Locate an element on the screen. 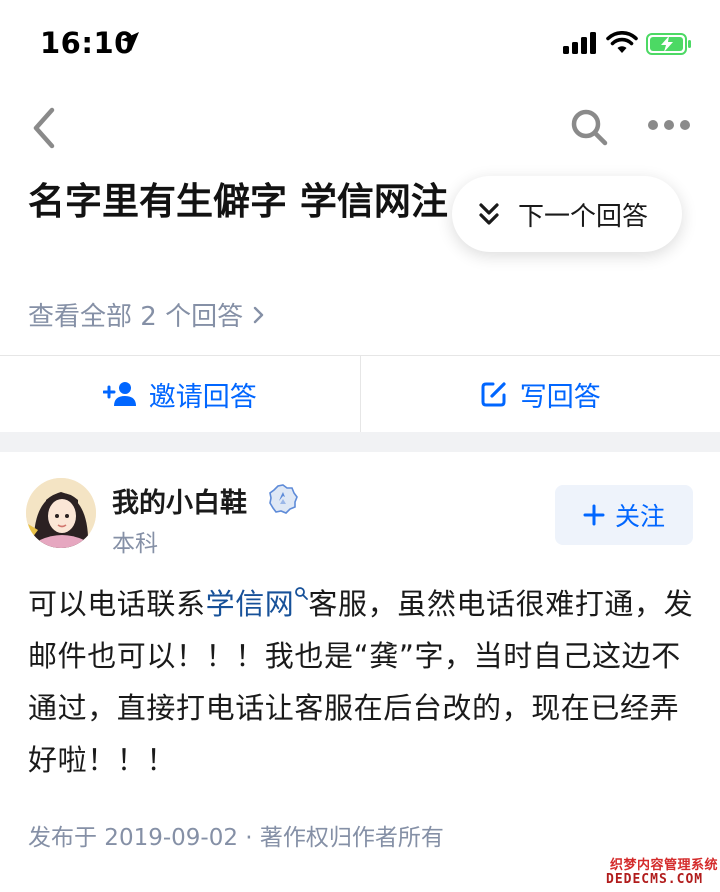 Image resolution: width=720 pixels, height=892 pixels. author-name: 我的小白鞋 is located at coordinates (179, 500).